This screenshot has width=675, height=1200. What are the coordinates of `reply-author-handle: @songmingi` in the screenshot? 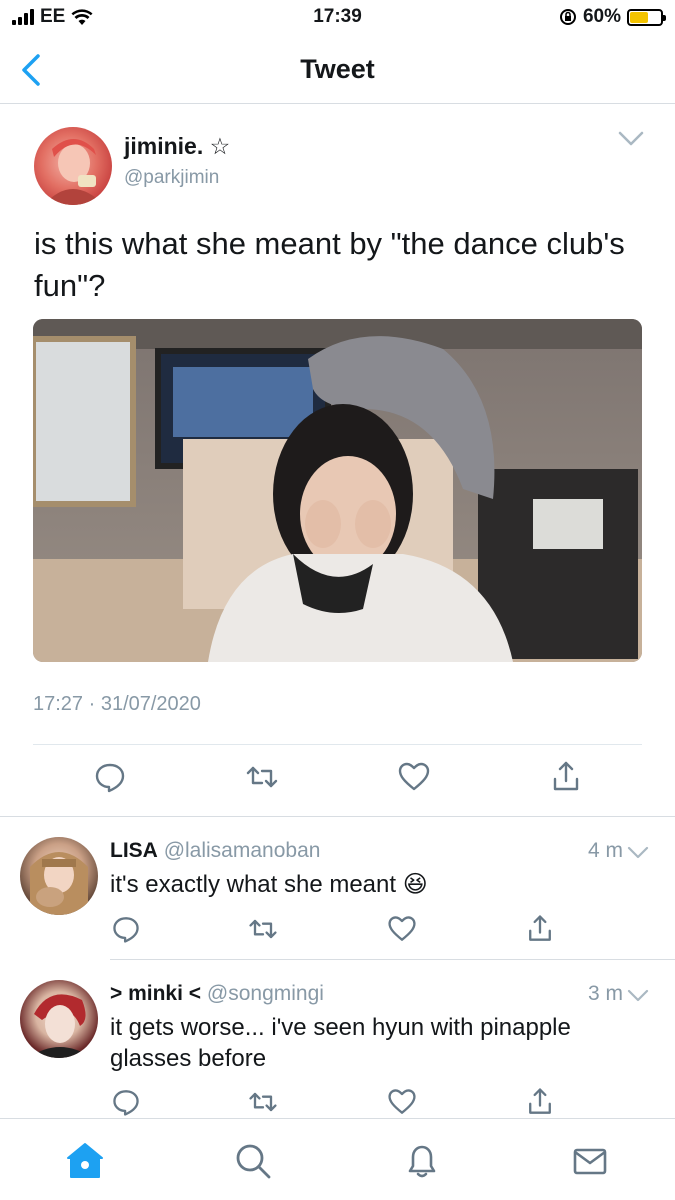 It's located at (265, 993).